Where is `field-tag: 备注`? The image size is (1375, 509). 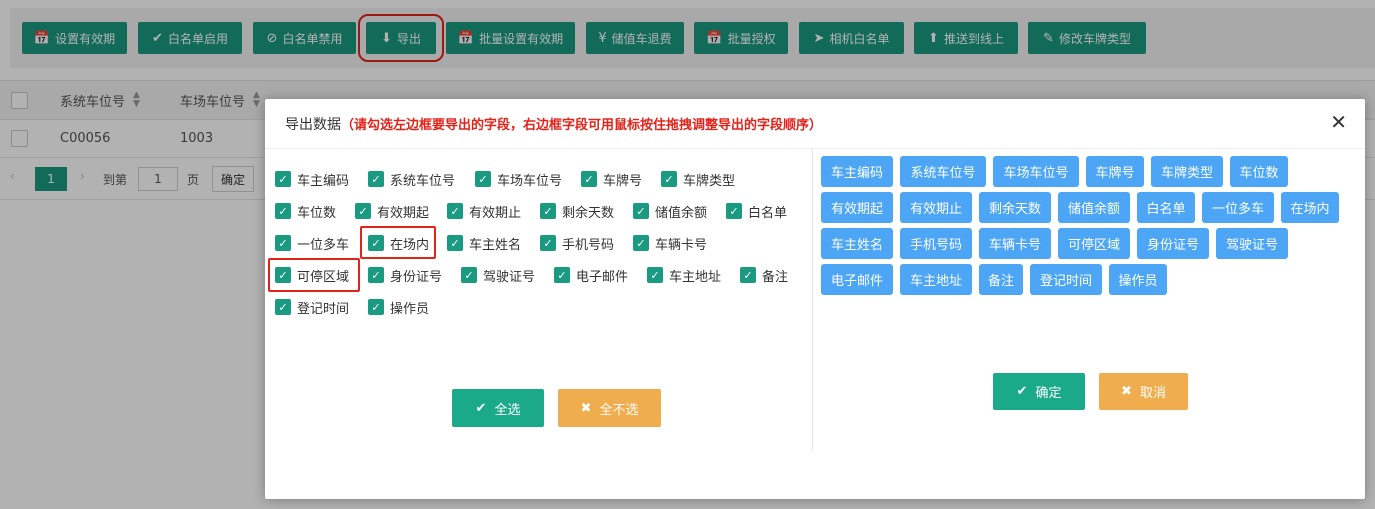
field-tag: 备注 is located at coordinates (1001, 279).